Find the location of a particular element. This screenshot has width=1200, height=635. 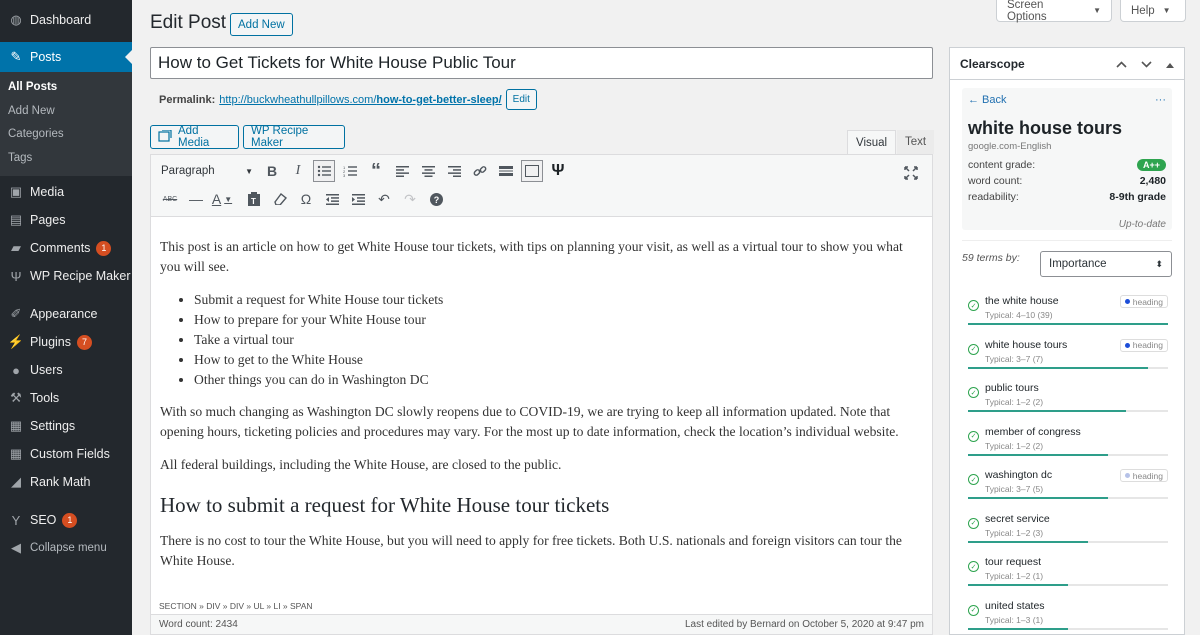

sidebar-item-media: ▣ Media is located at coordinates (66, 192).